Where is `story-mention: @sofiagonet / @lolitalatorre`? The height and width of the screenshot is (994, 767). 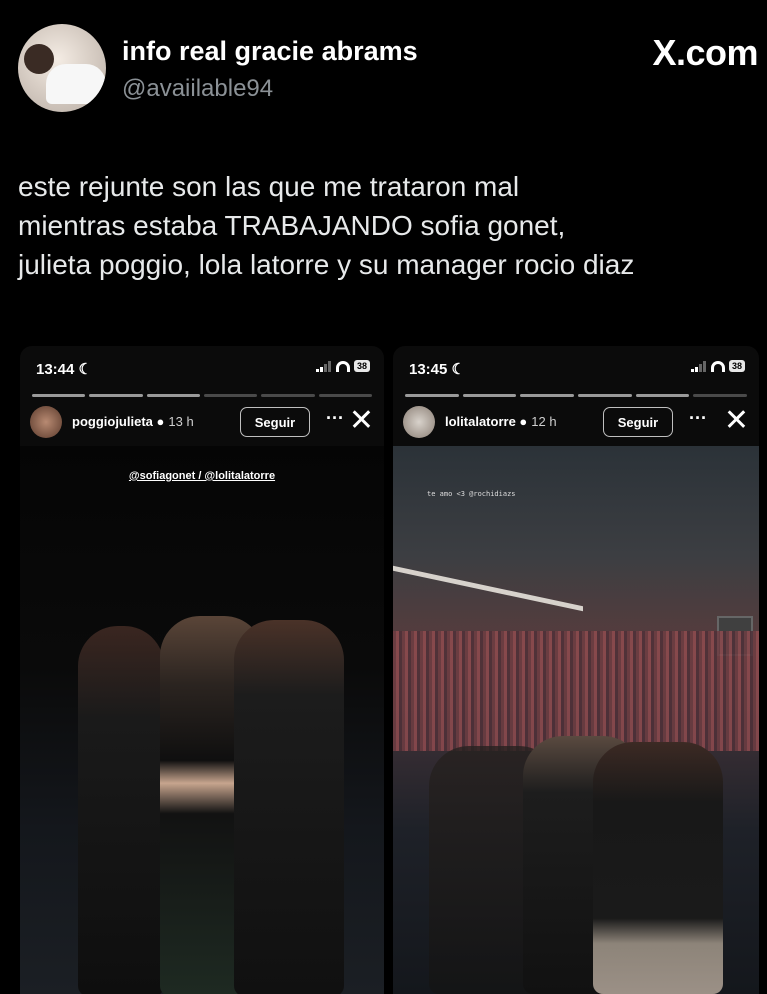
story-mention: @sofiagonet / @lolitalatorre is located at coordinates (202, 476).